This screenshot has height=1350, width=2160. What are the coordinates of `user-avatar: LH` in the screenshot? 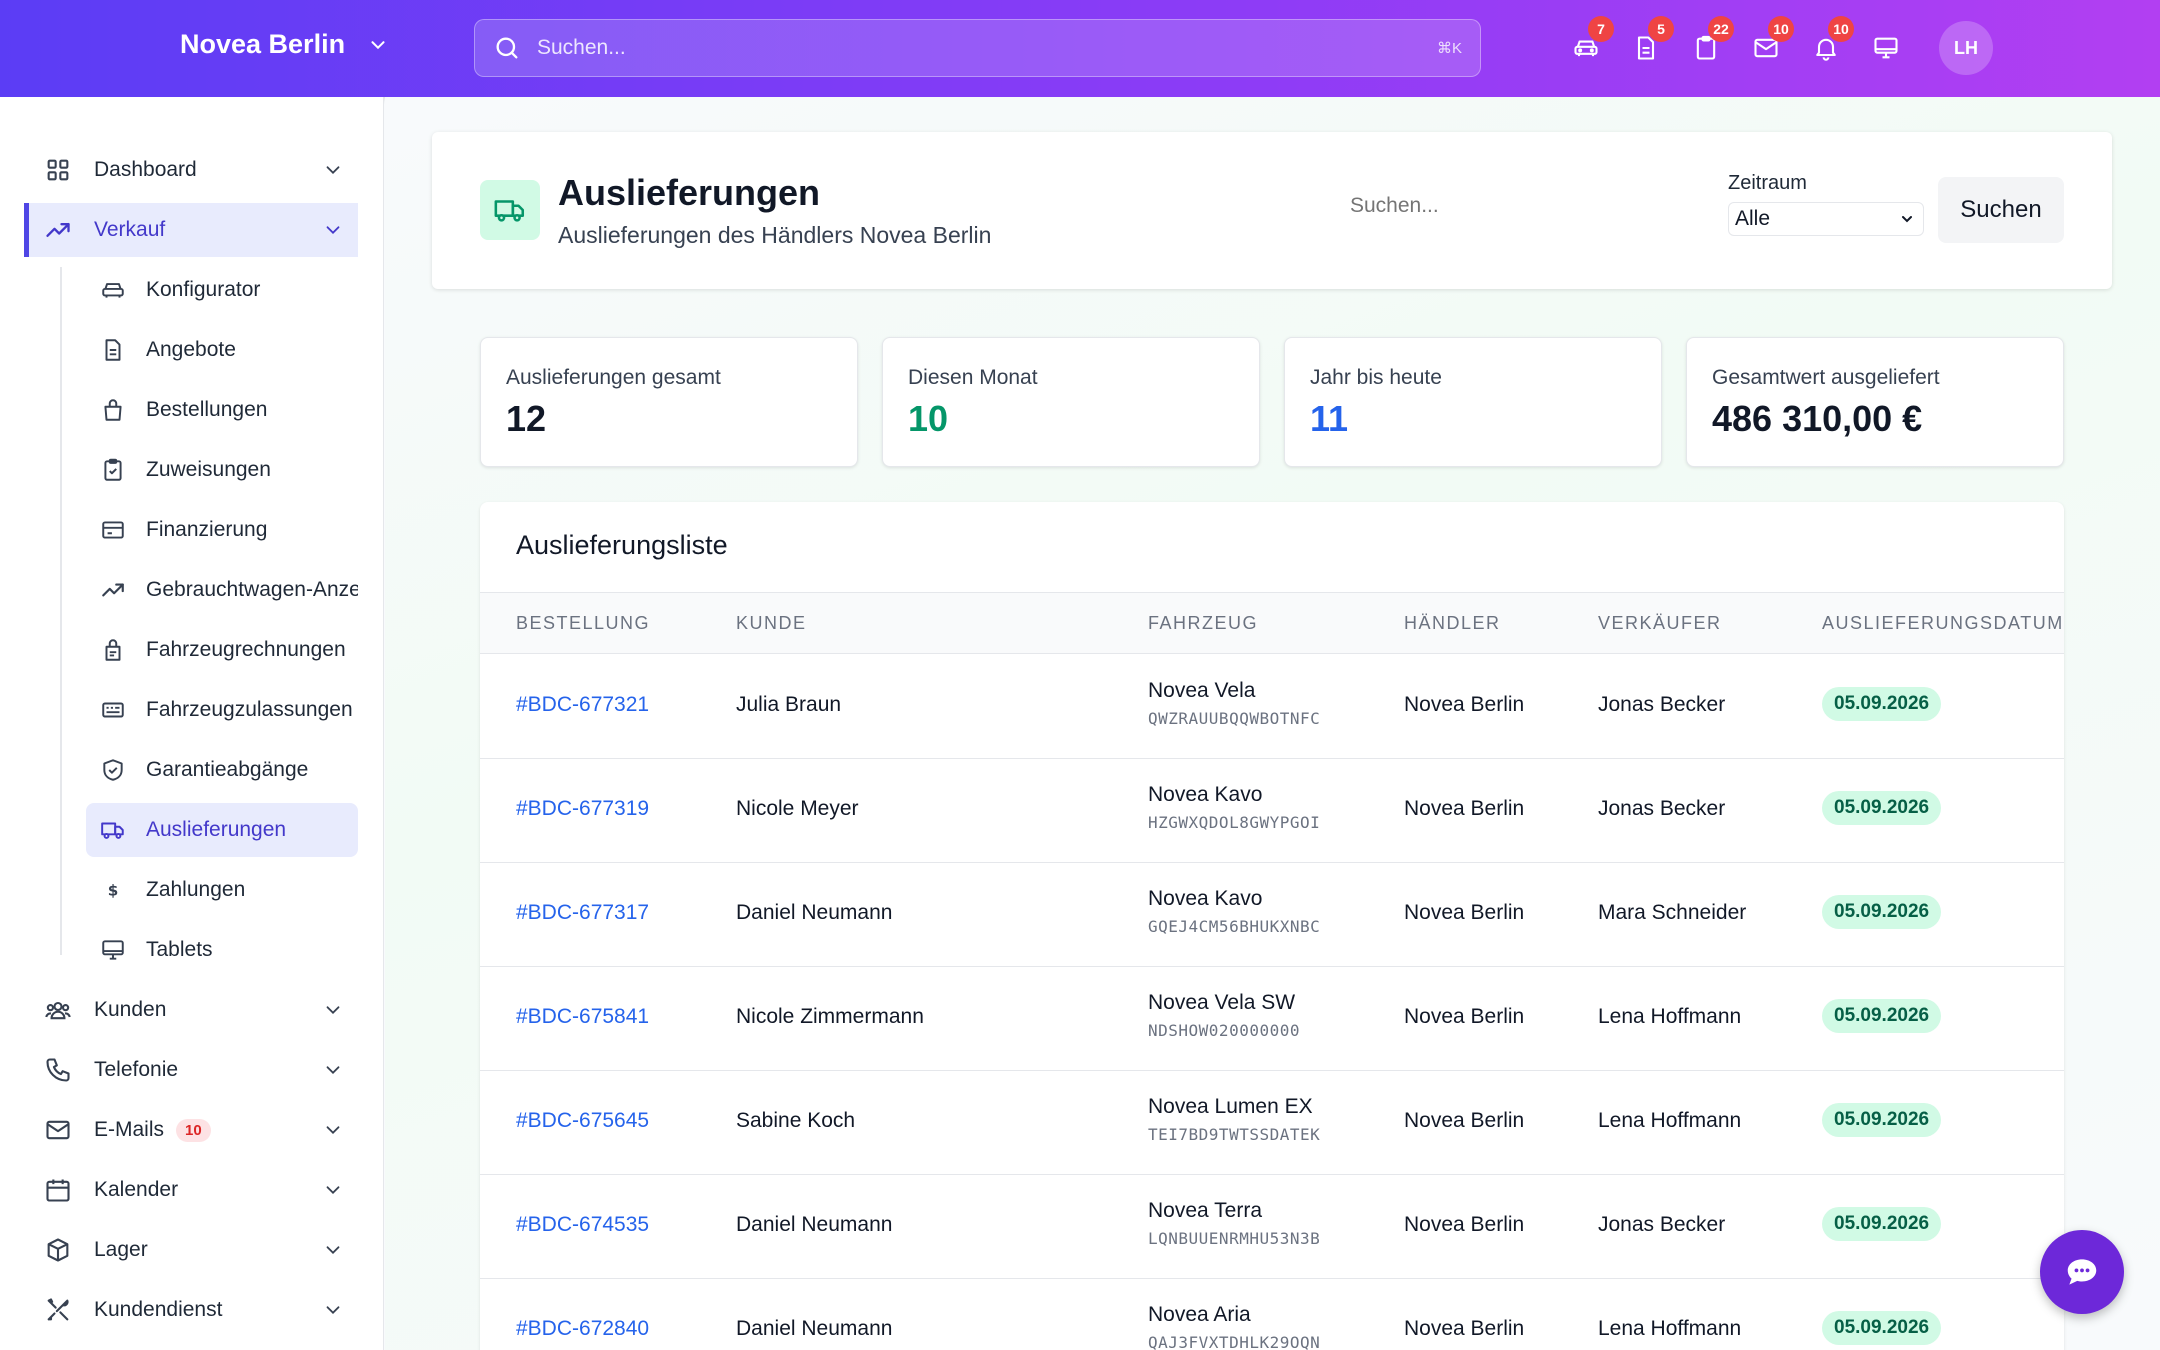 It's located at (1966, 48).